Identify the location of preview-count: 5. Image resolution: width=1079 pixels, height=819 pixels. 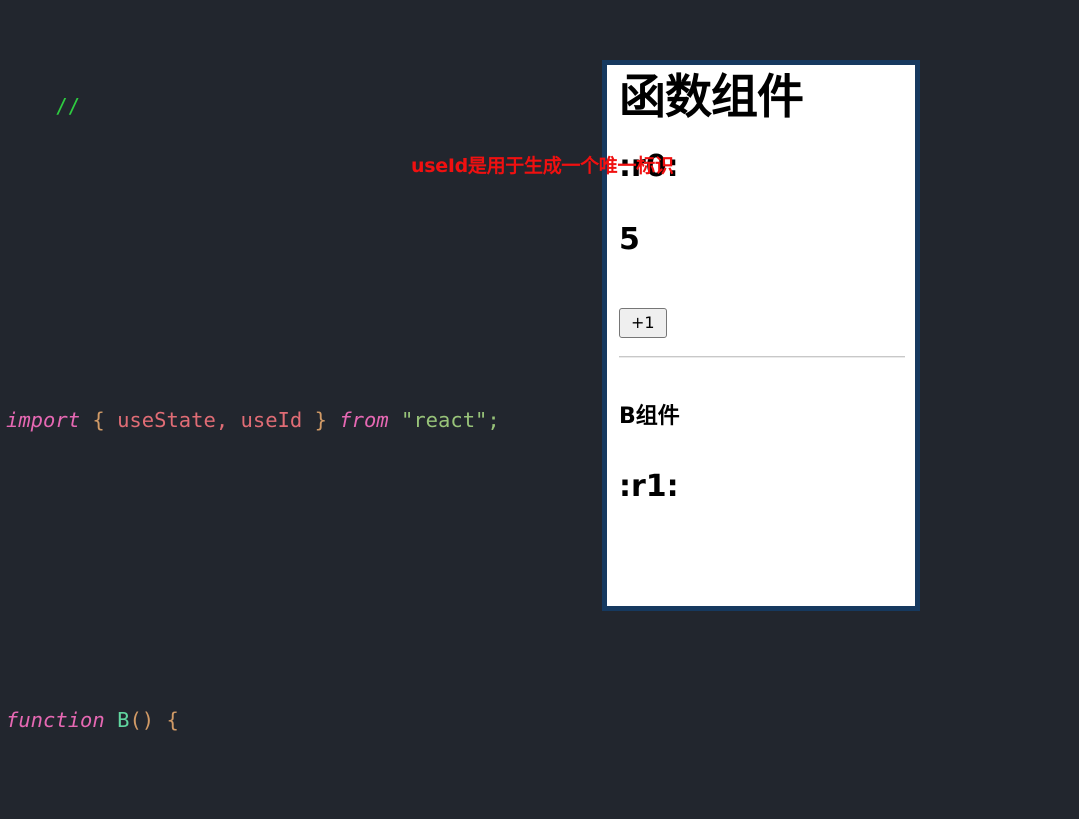
(629, 240).